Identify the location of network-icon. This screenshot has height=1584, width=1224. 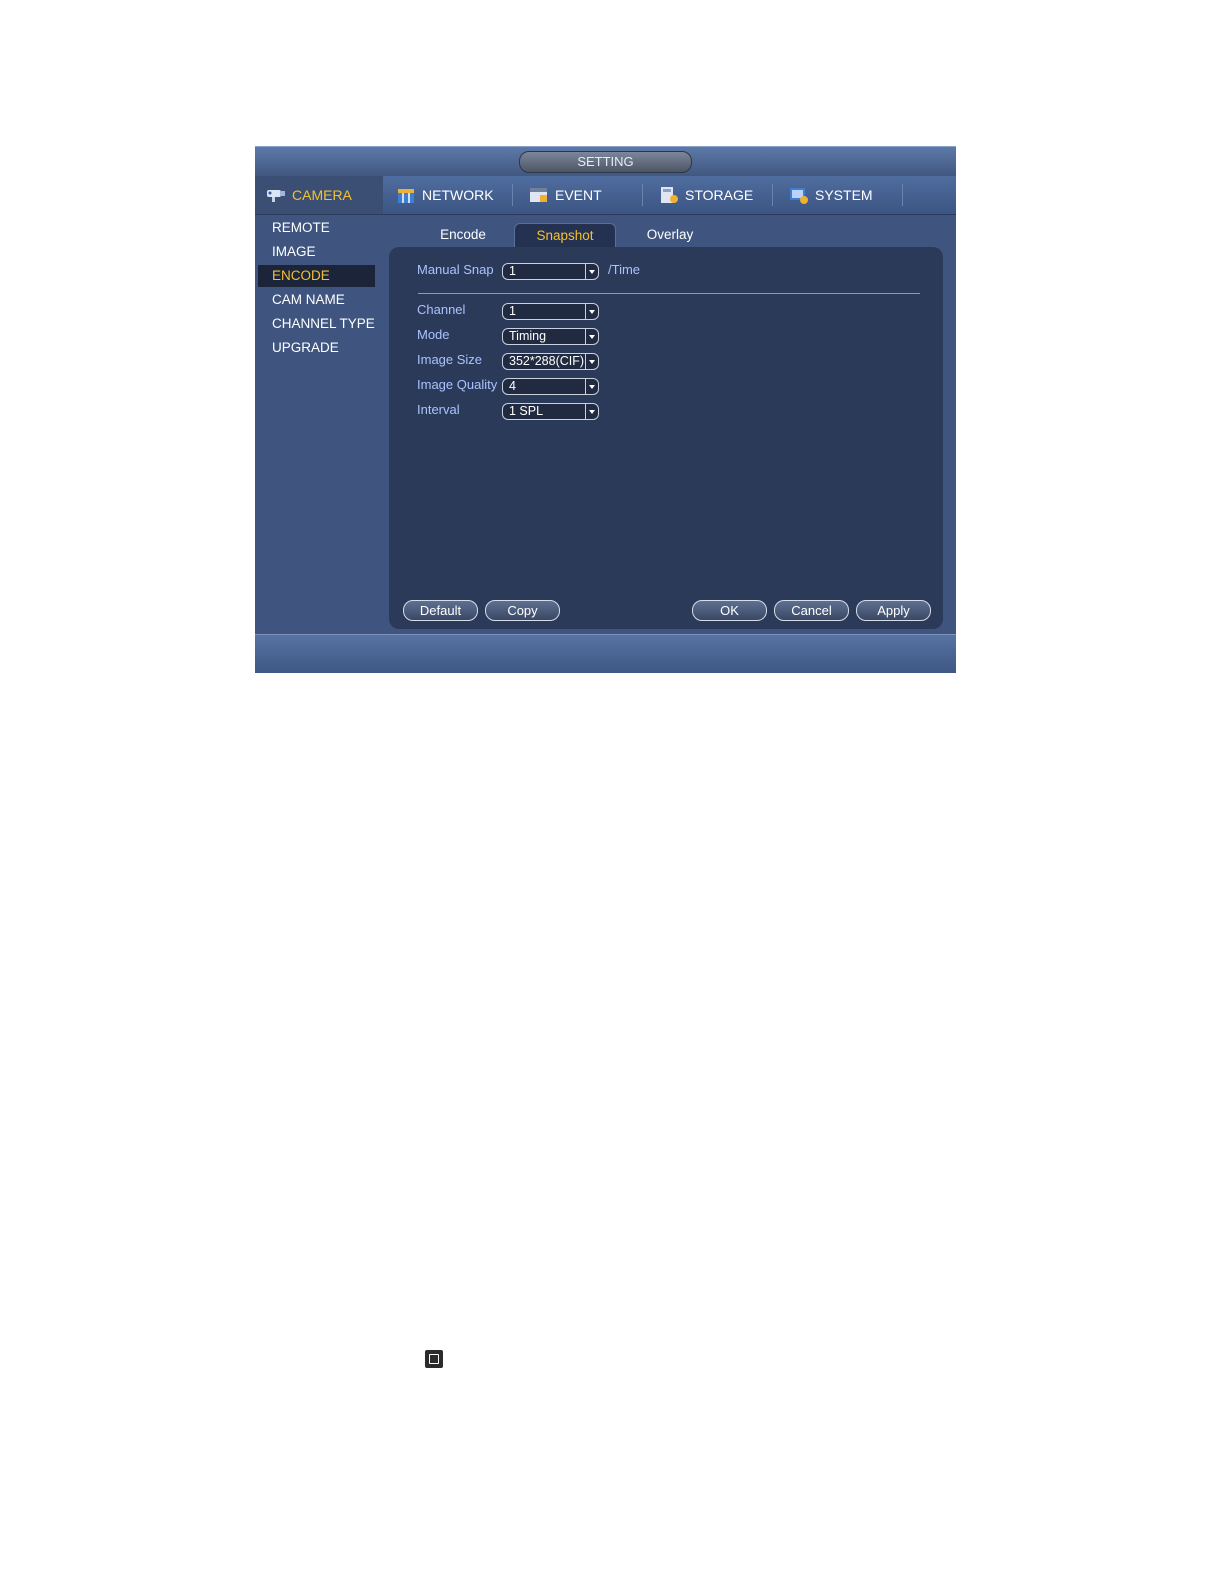
(406, 195).